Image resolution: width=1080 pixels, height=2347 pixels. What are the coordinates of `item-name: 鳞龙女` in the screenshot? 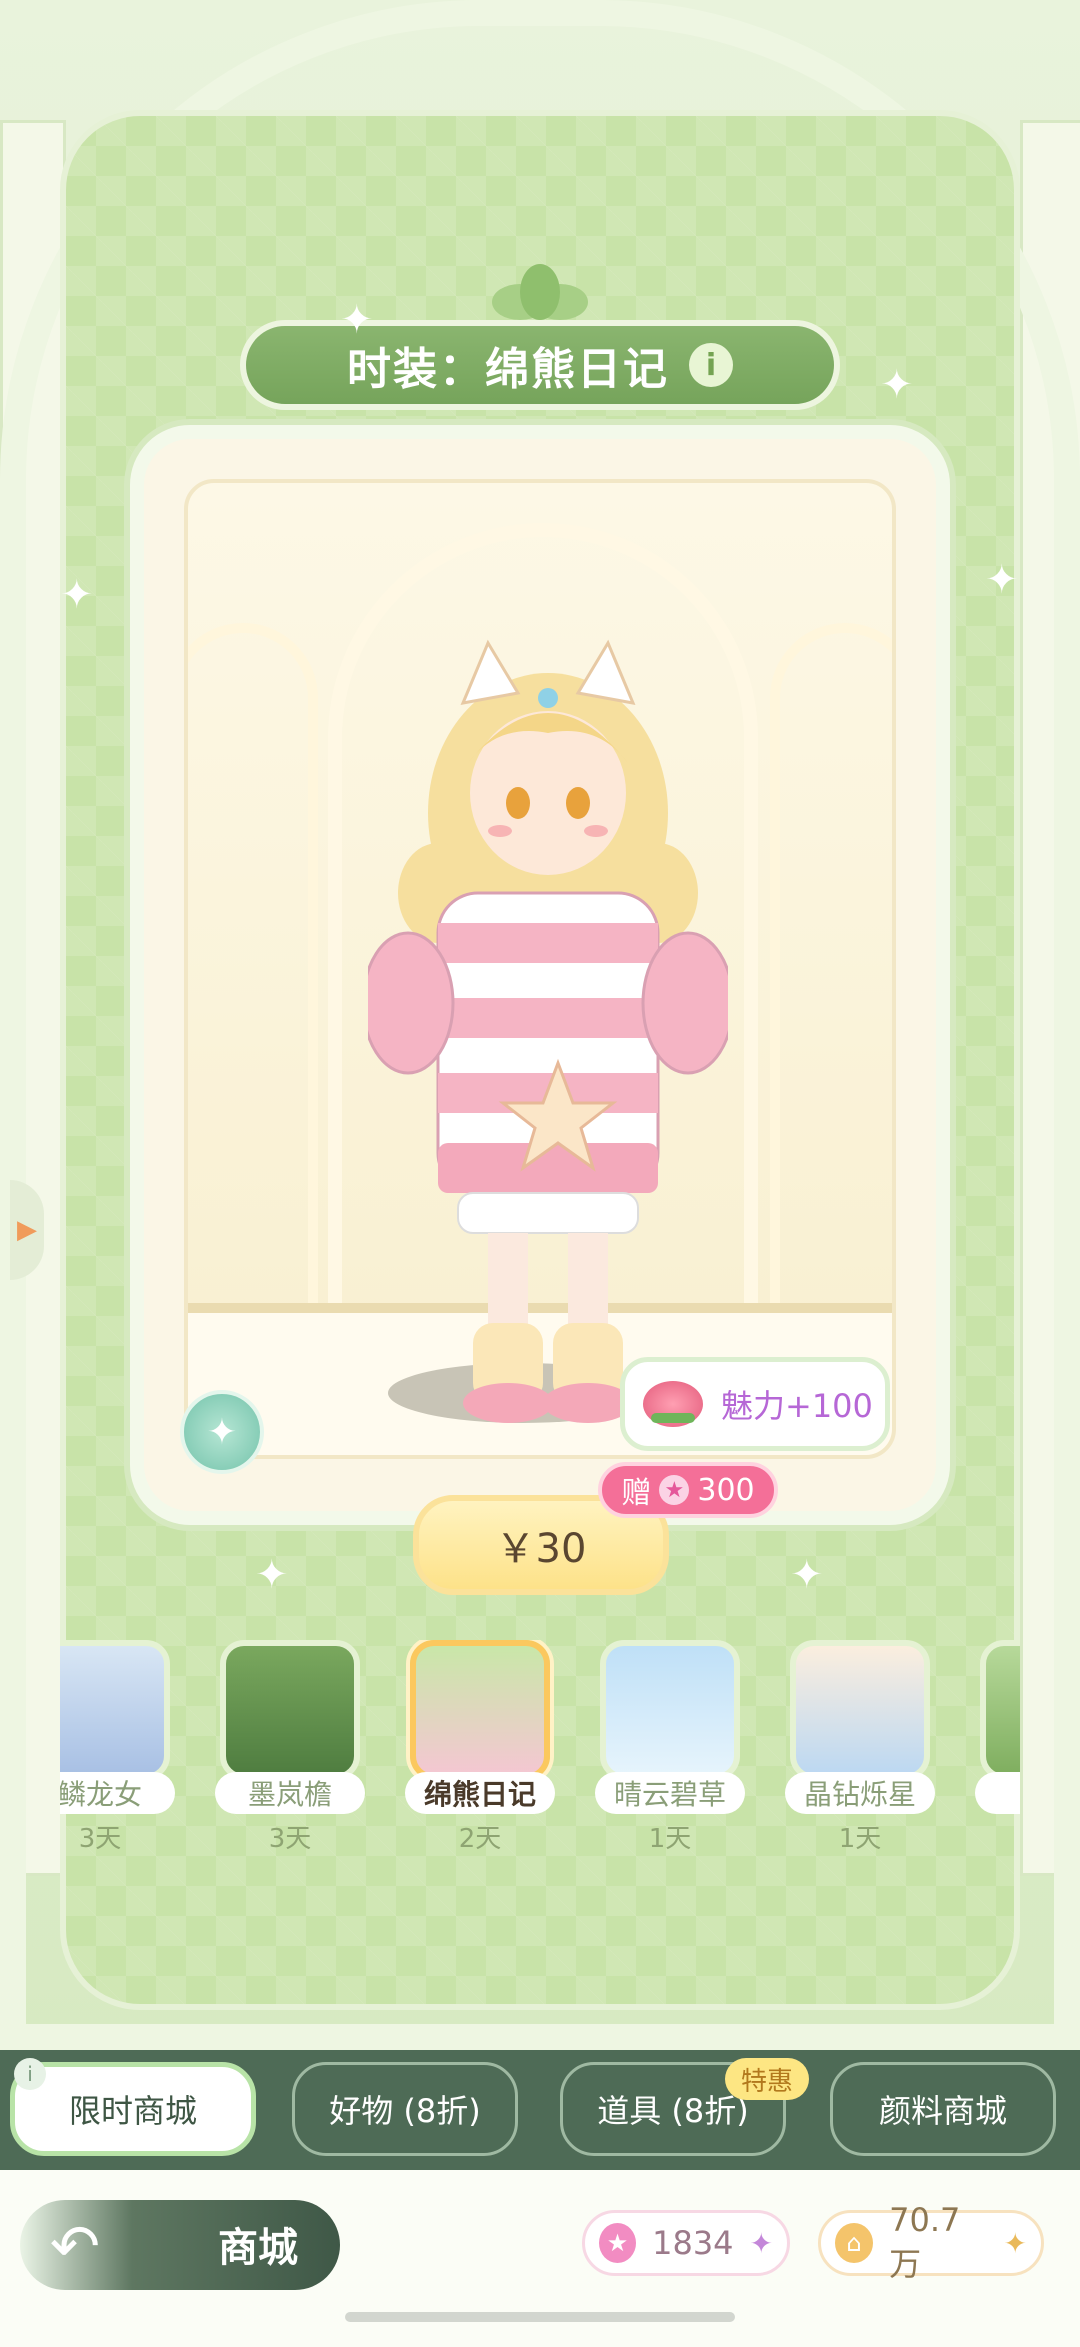 It's located at (117, 1793).